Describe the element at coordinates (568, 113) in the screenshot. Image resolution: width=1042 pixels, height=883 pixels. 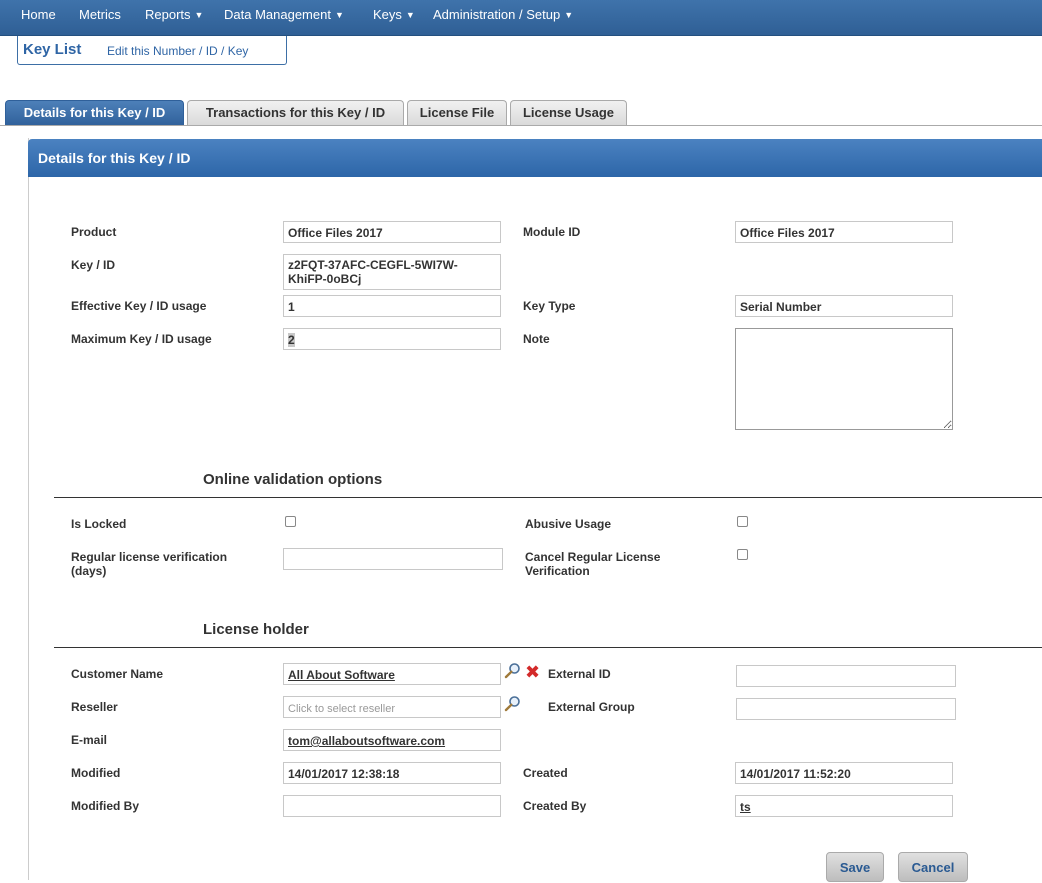
I see `tab-license-usage: License Usage` at that location.